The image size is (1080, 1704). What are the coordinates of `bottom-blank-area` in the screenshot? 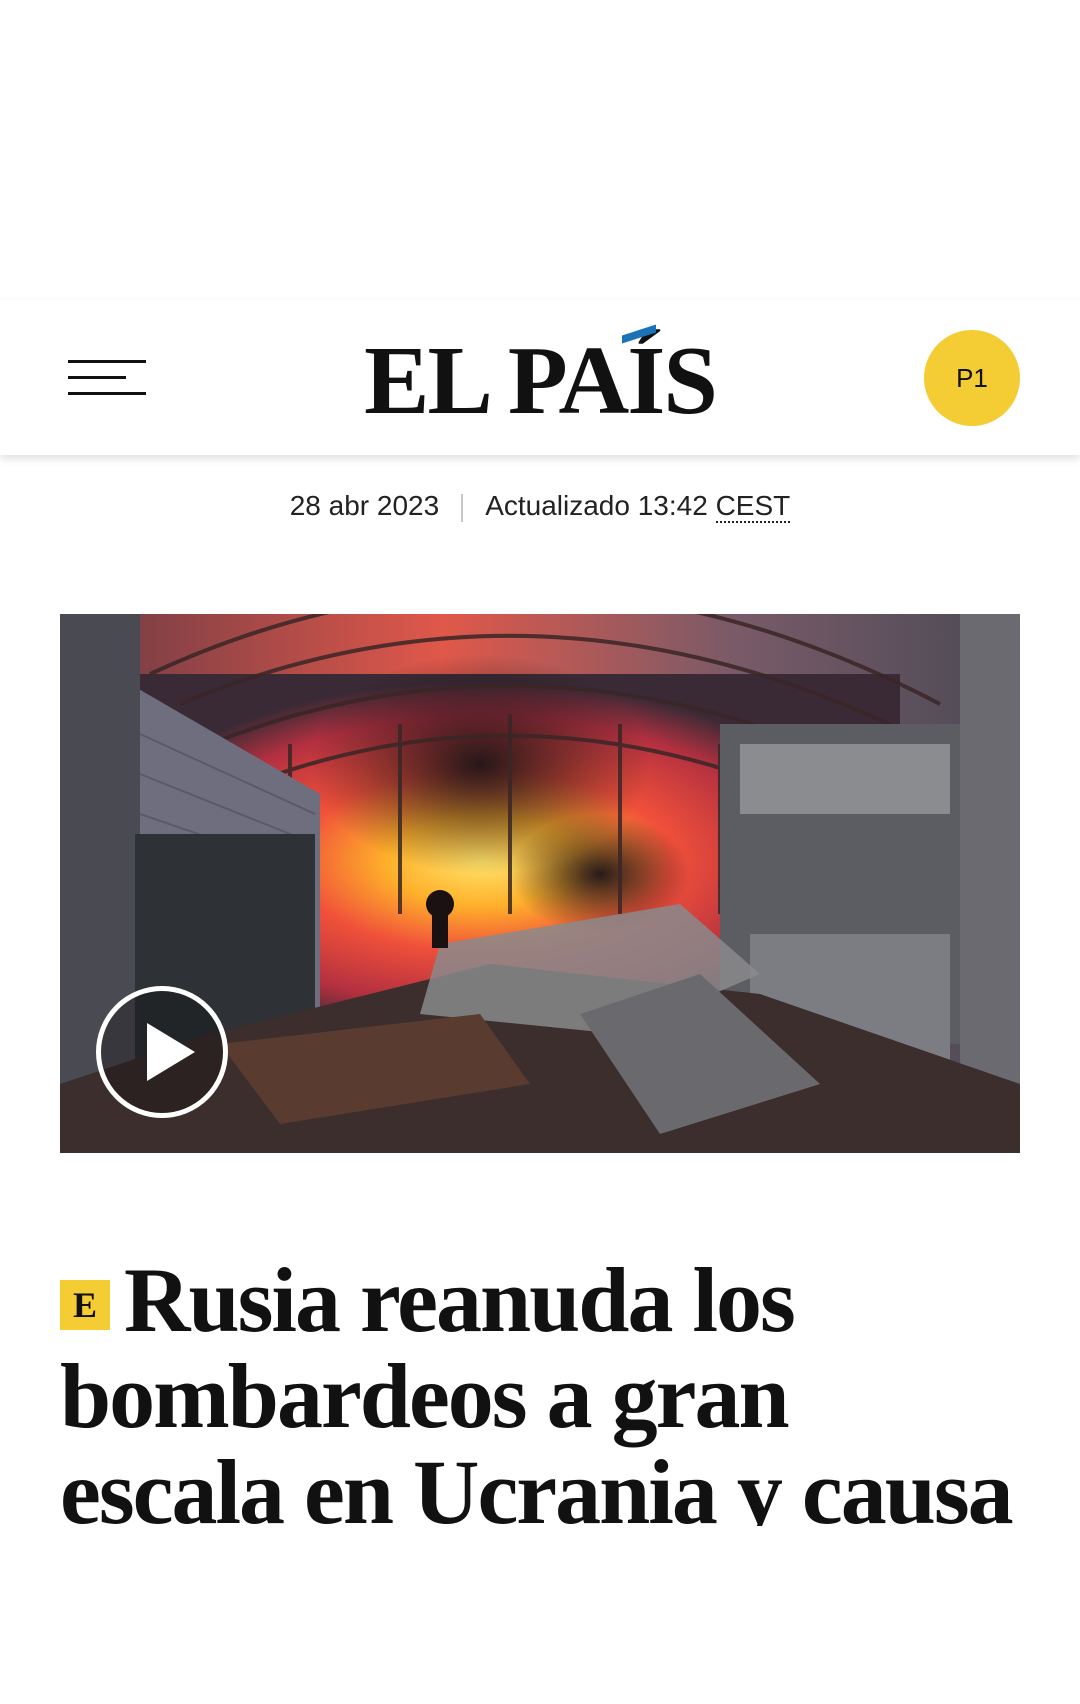 It's located at (540, 1615).